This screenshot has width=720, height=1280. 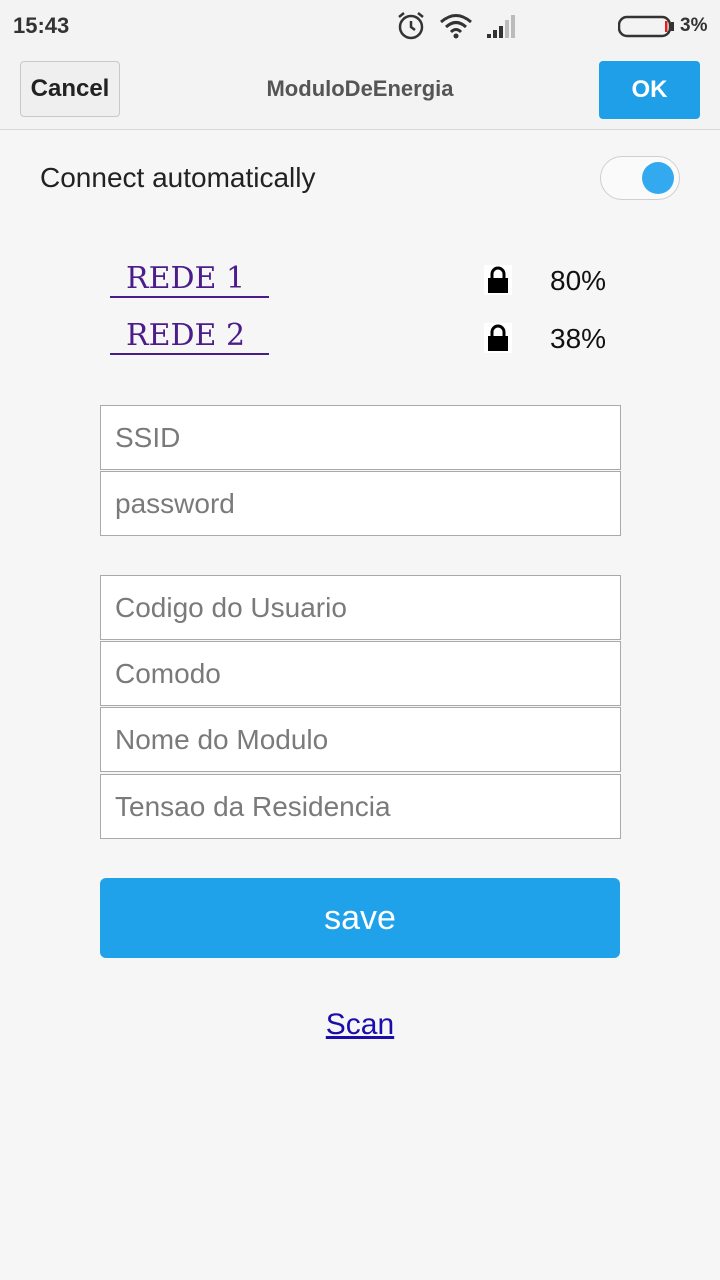 What do you see at coordinates (360, 1025) in the screenshot?
I see `scan-link: Scan` at bounding box center [360, 1025].